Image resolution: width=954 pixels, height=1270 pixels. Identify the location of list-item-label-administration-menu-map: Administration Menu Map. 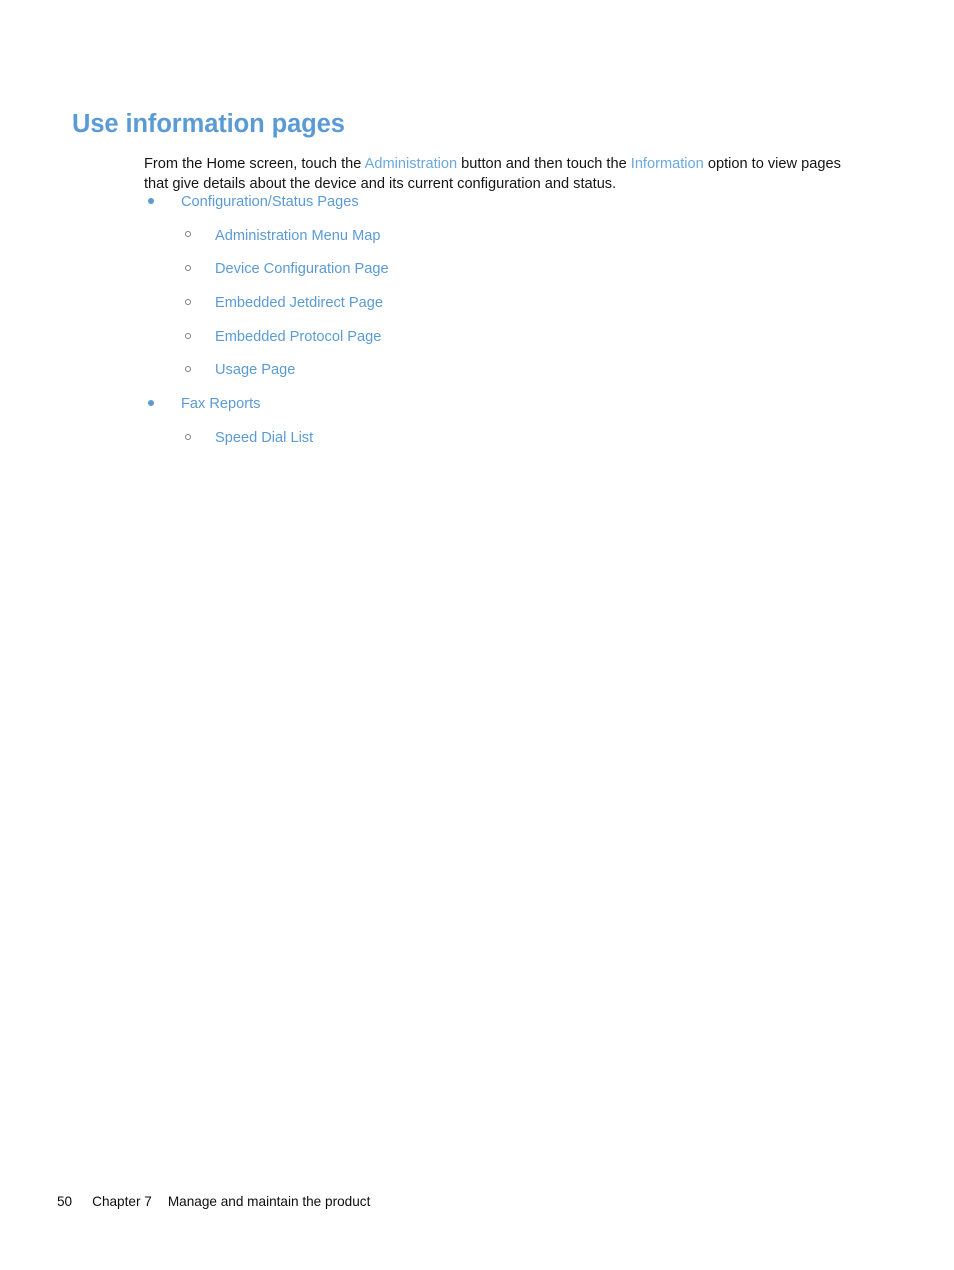
(297, 236).